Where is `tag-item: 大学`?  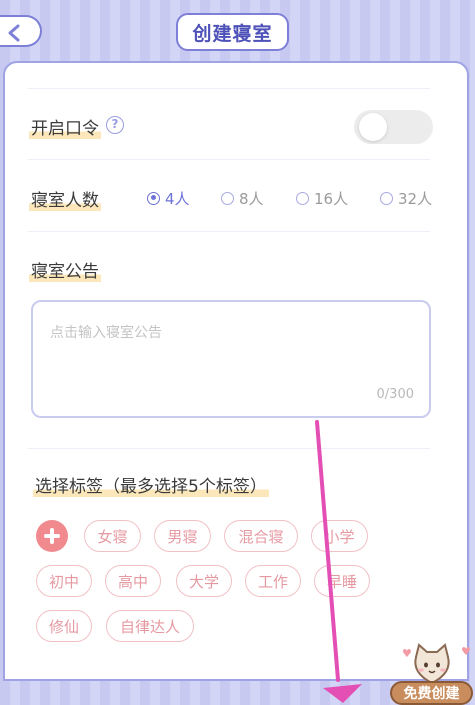
tag-item: 大学 is located at coordinates (204, 581).